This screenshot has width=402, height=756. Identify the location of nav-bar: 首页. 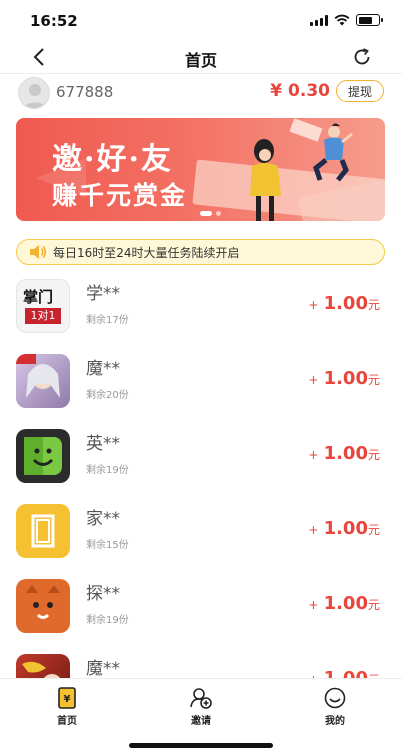
(201, 57).